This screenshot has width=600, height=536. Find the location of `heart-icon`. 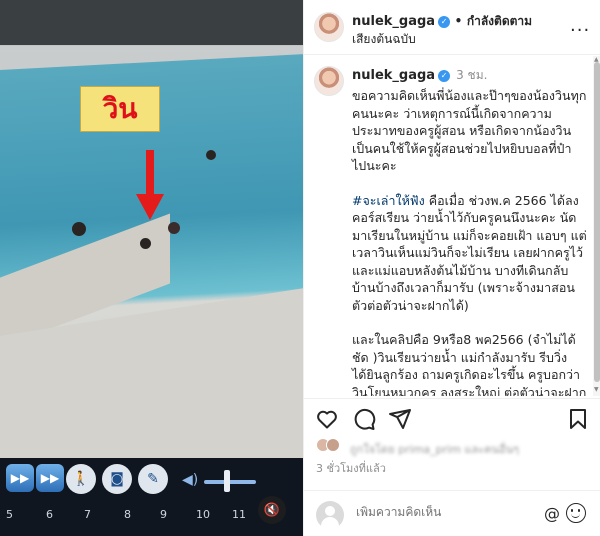

heart-icon is located at coordinates (327, 419).